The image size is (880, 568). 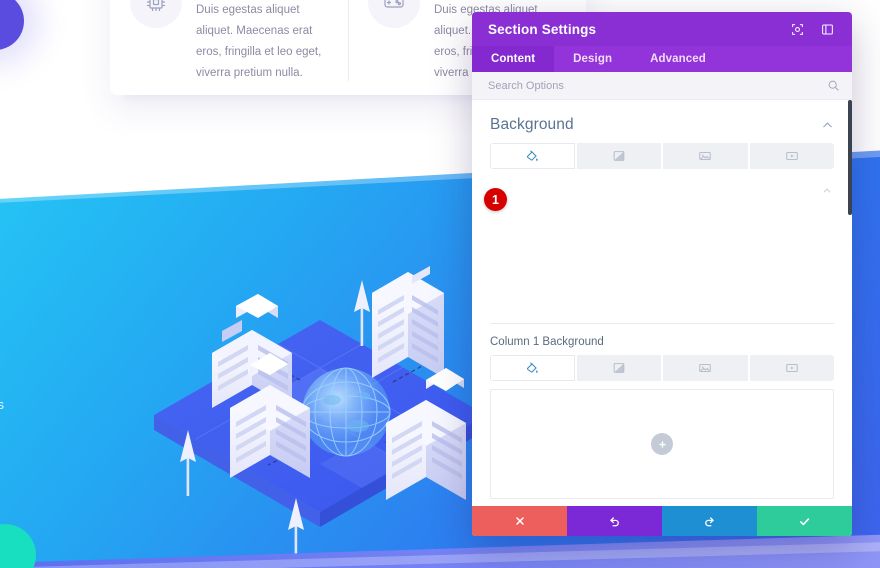 What do you see at coordinates (495, 199) in the screenshot?
I see `annotation-badge-1: 1` at bounding box center [495, 199].